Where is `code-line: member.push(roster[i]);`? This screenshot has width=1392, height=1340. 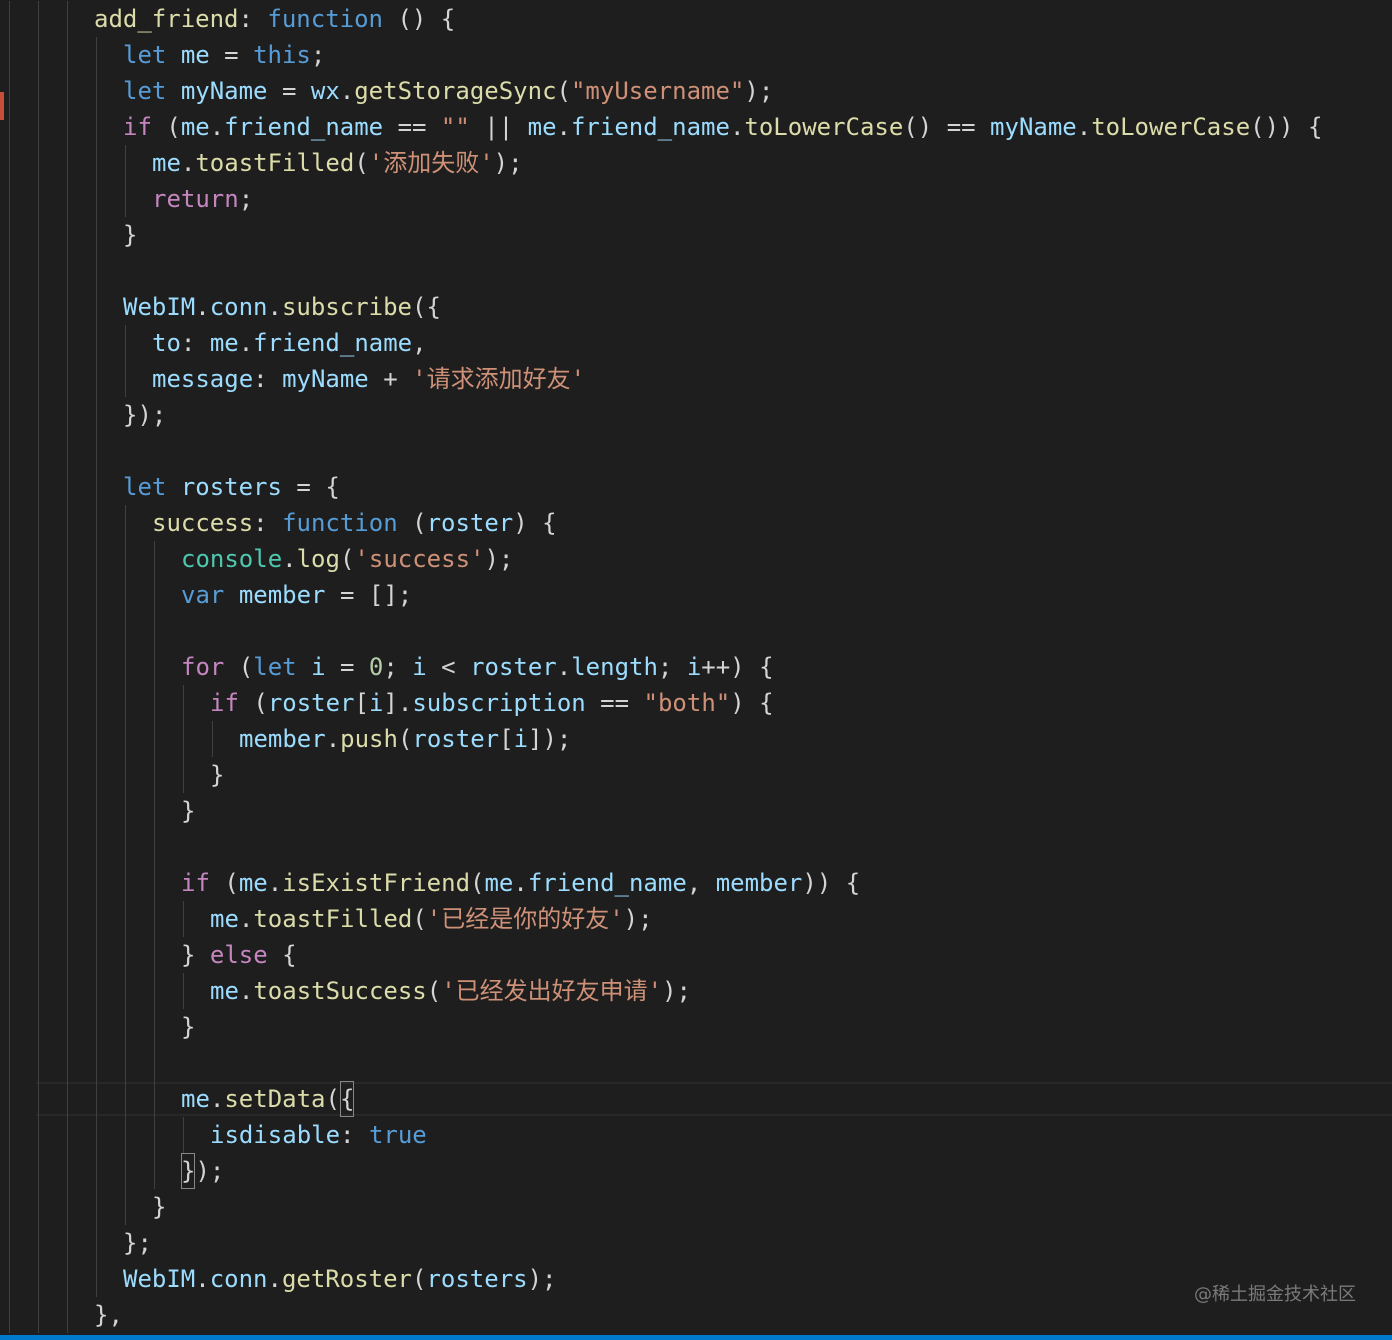
code-line: member.push(roster[i]); is located at coordinates (405, 739).